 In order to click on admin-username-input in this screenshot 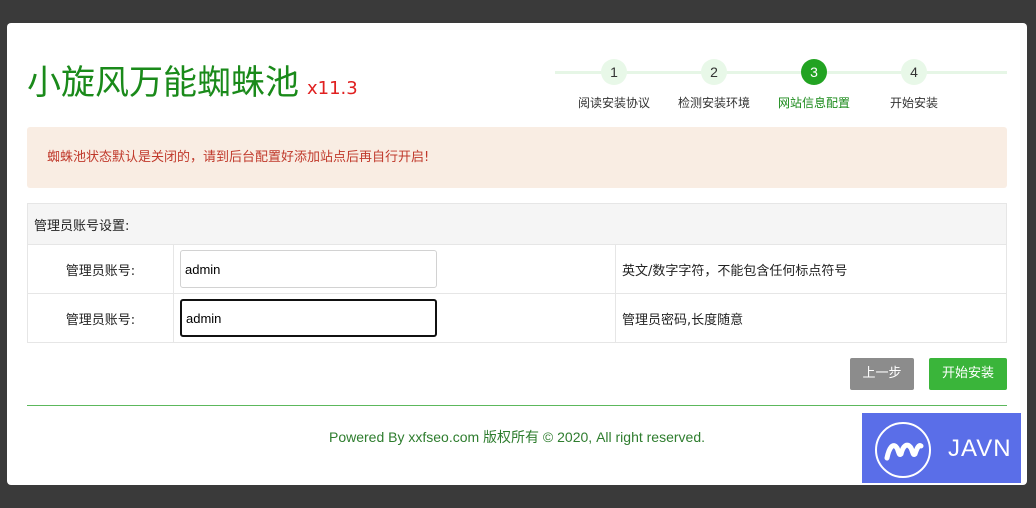, I will do `click(308, 269)`.